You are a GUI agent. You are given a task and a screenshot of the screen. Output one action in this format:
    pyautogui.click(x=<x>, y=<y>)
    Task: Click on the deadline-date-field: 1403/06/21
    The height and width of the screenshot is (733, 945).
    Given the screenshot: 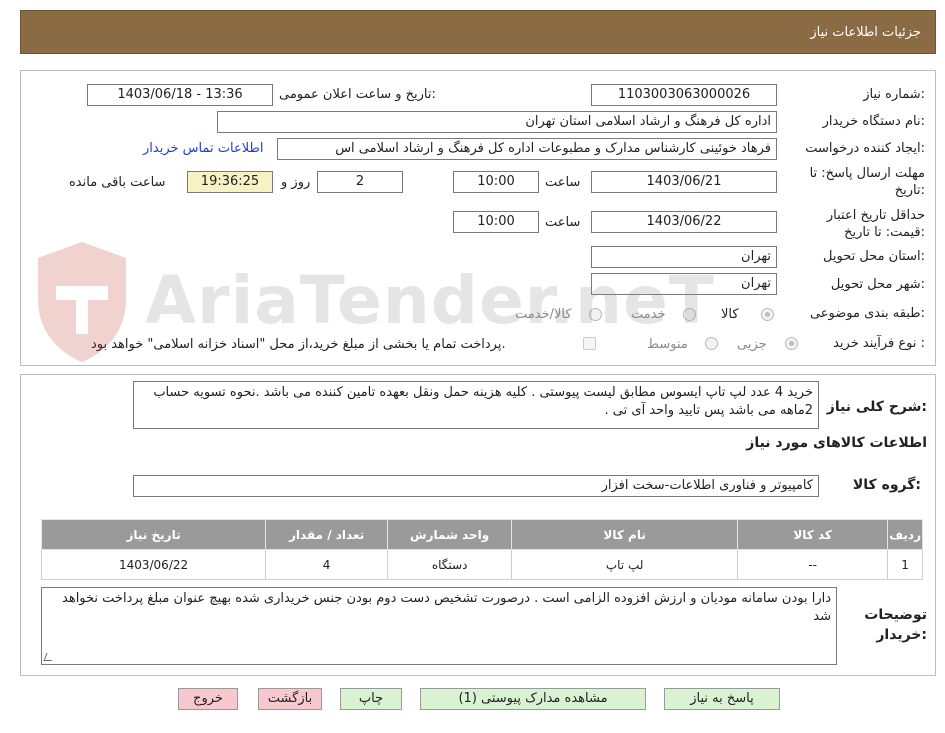 What is the action you would take?
    pyautogui.click(x=684, y=182)
    